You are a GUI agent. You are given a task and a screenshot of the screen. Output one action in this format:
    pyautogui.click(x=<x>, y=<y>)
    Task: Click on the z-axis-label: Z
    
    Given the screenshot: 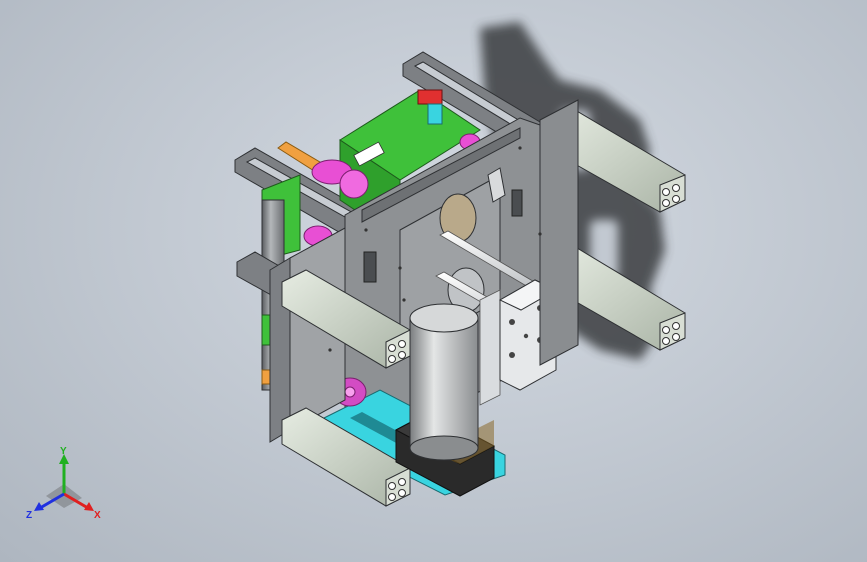 What is the action you would take?
    pyautogui.click(x=29, y=515)
    